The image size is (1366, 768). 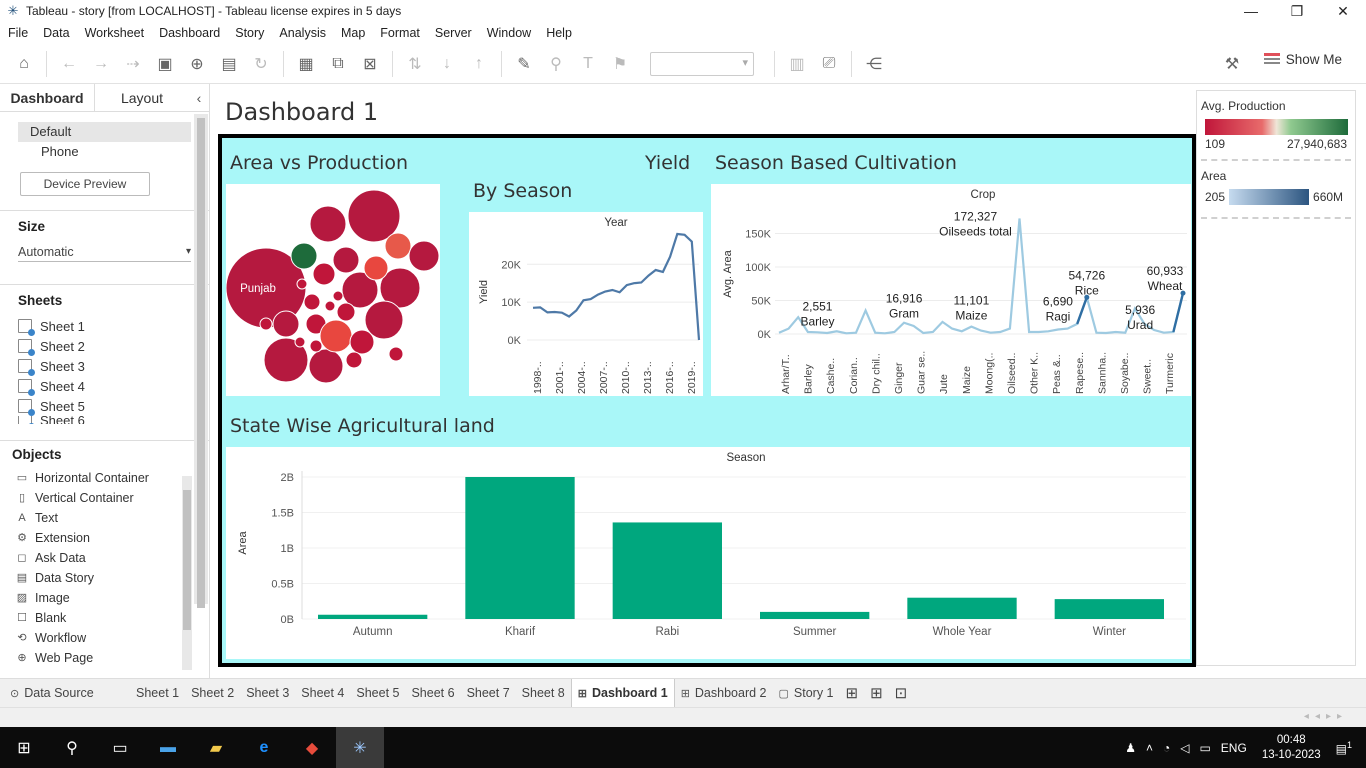 What do you see at coordinates (360, 747) in the screenshot?
I see `tableau-taskbar-icon: ✳` at bounding box center [360, 747].